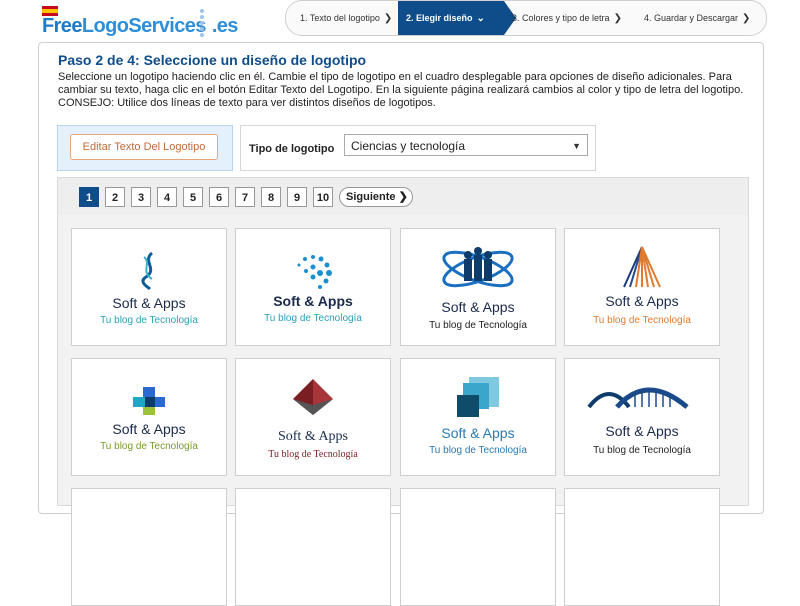  Describe the element at coordinates (297, 197) in the screenshot. I see `page-9: 9` at that location.